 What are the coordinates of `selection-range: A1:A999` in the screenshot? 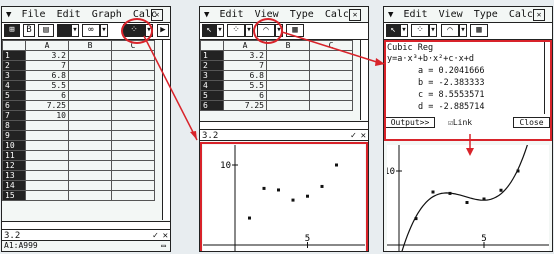 It's located at (21, 245).